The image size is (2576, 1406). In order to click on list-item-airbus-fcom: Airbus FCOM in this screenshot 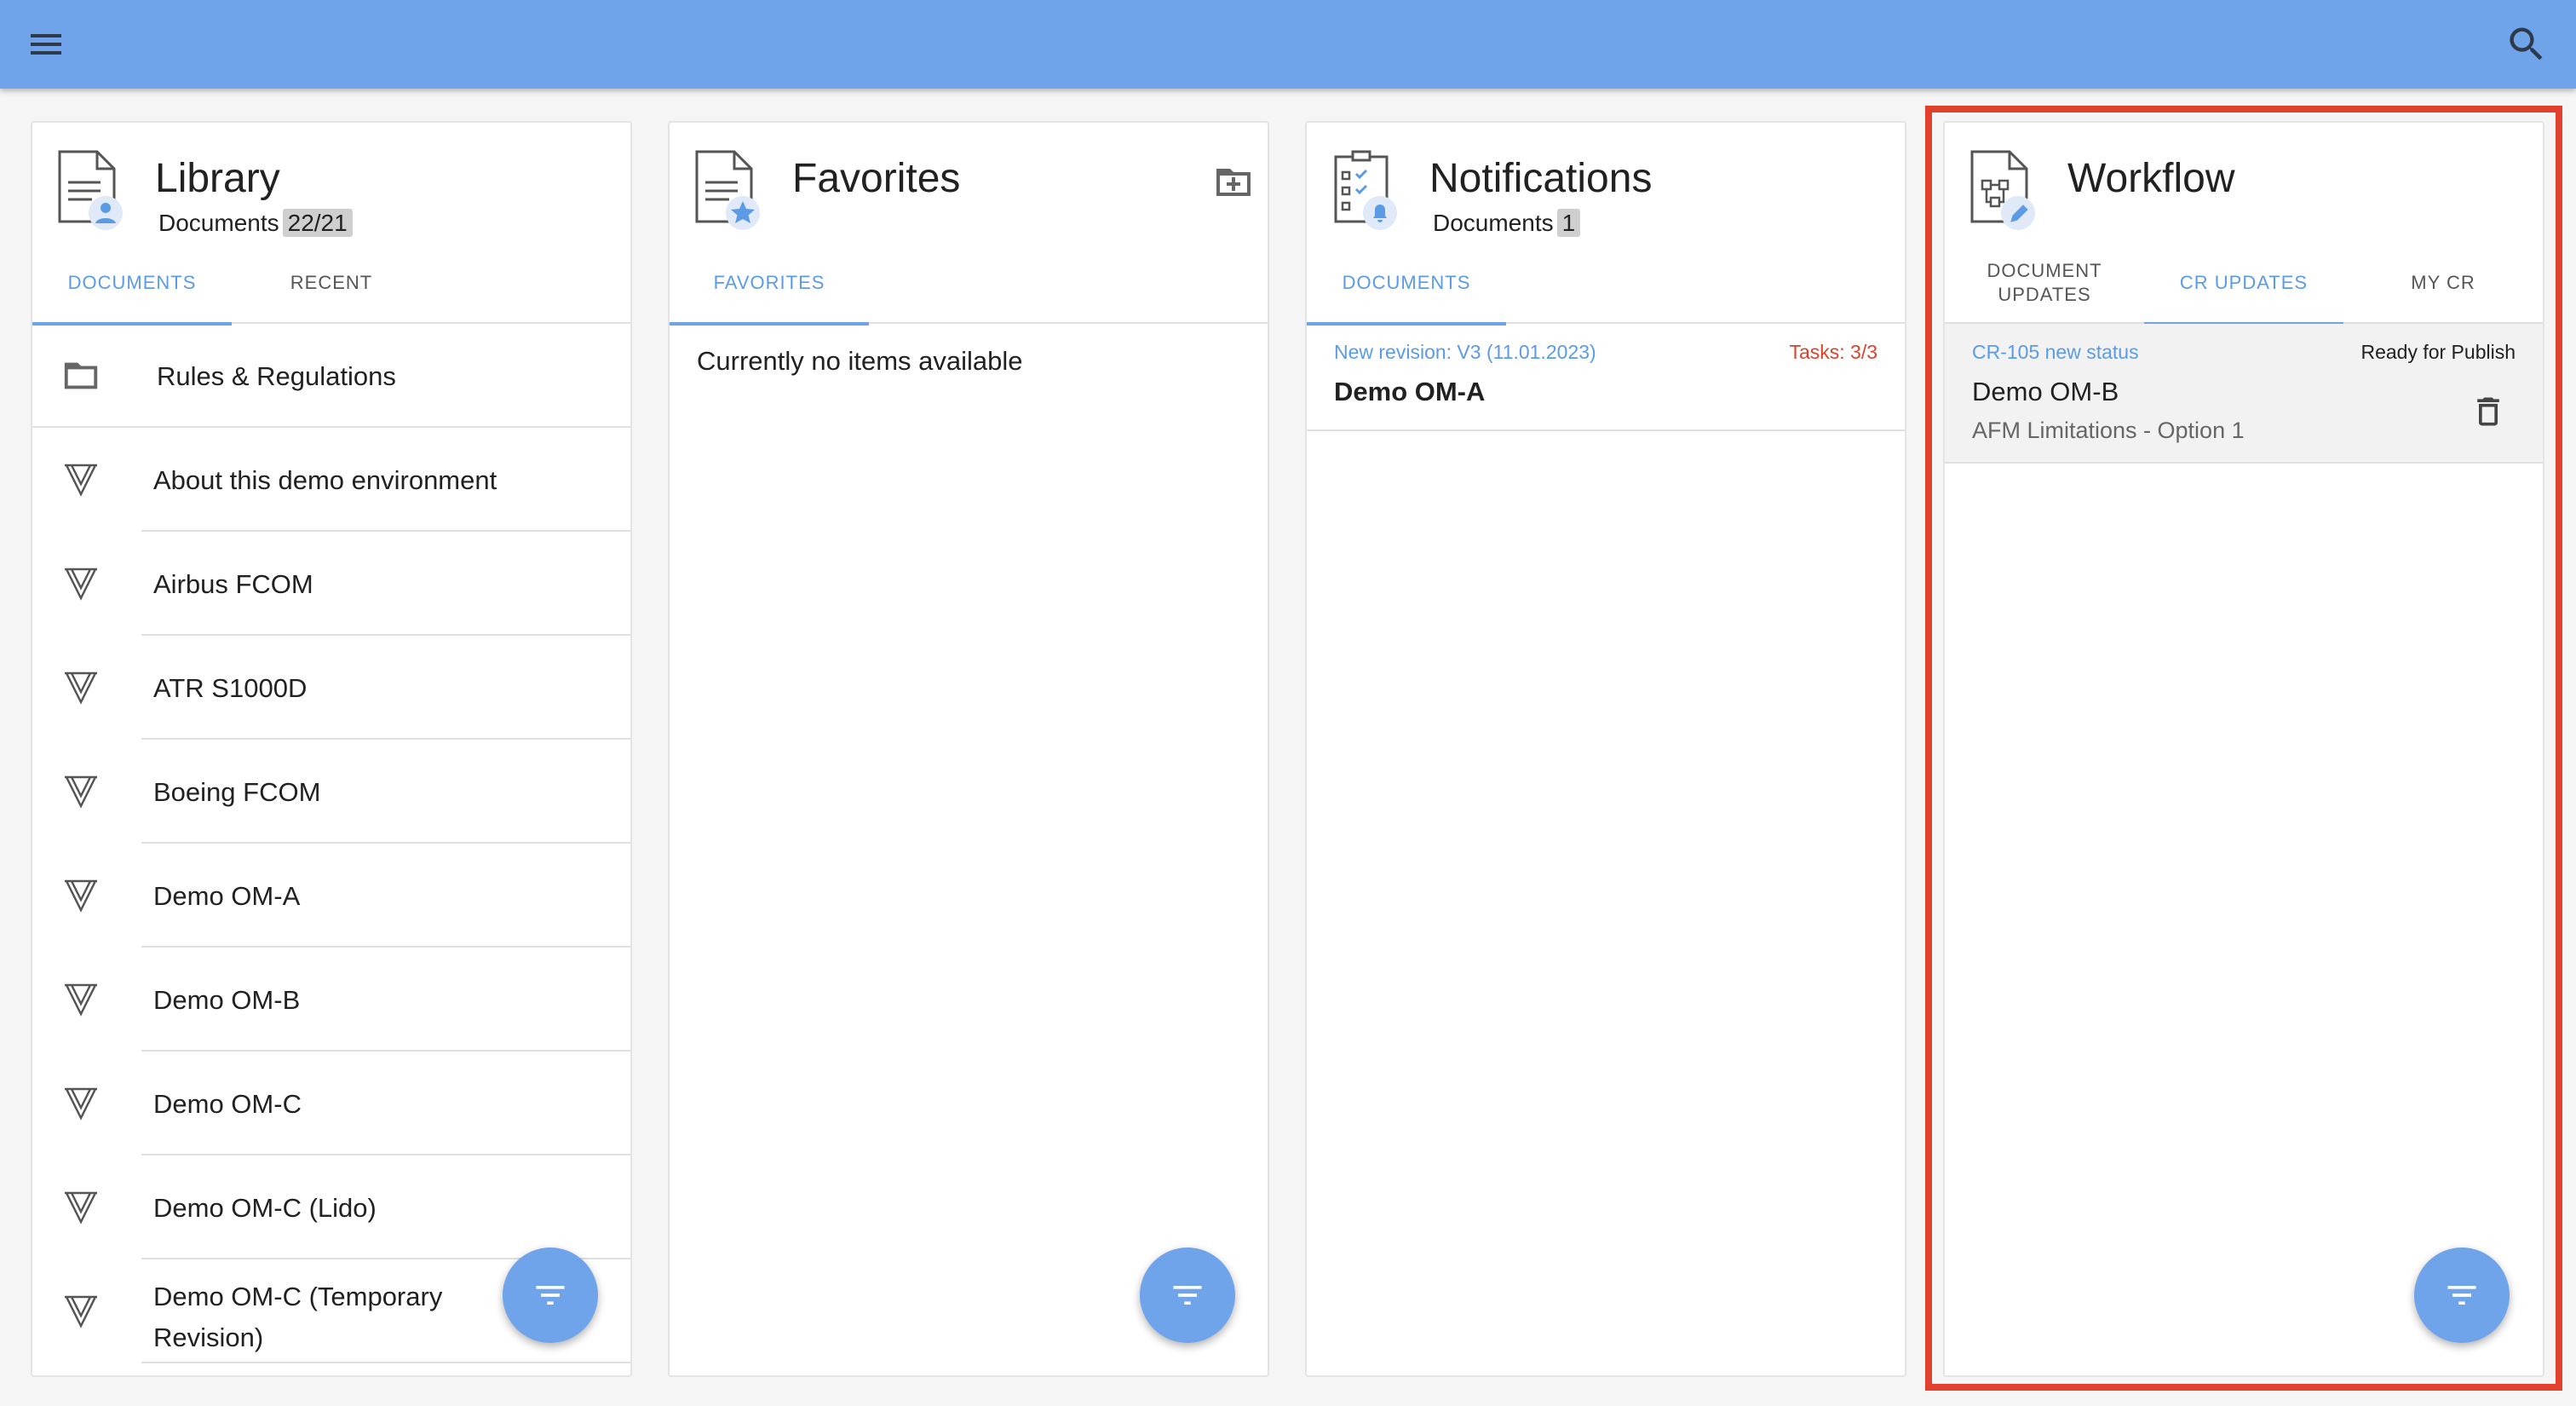, I will do `click(331, 584)`.